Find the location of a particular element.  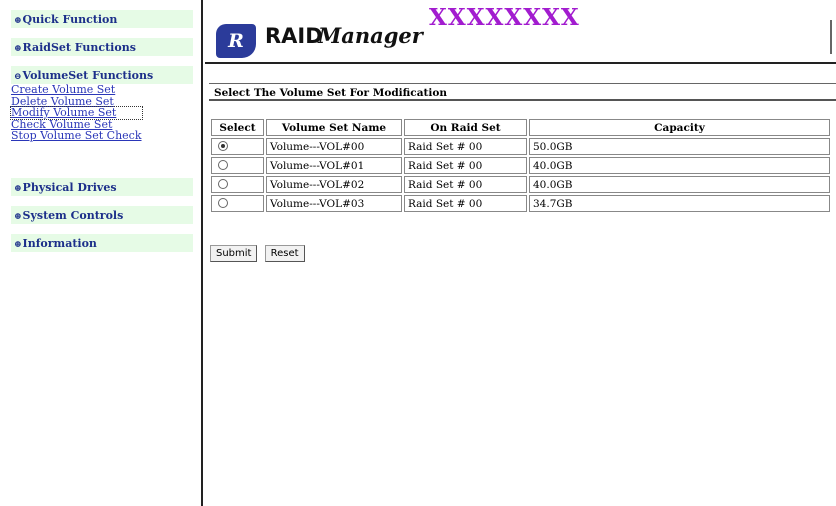

table-row: Volume---VOL#02 Raid Set # 00 40.0GB is located at coordinates (520, 184).